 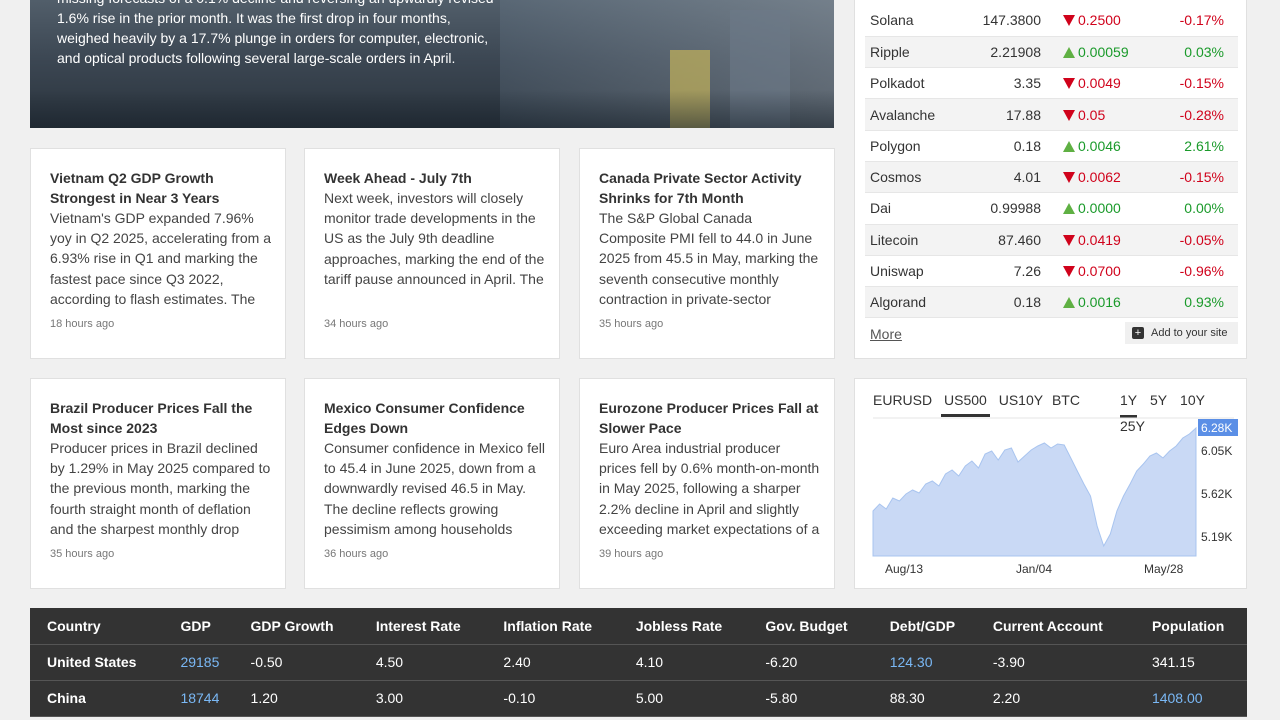 I want to click on column-header: Debt/GDP, so click(x=924, y=626).